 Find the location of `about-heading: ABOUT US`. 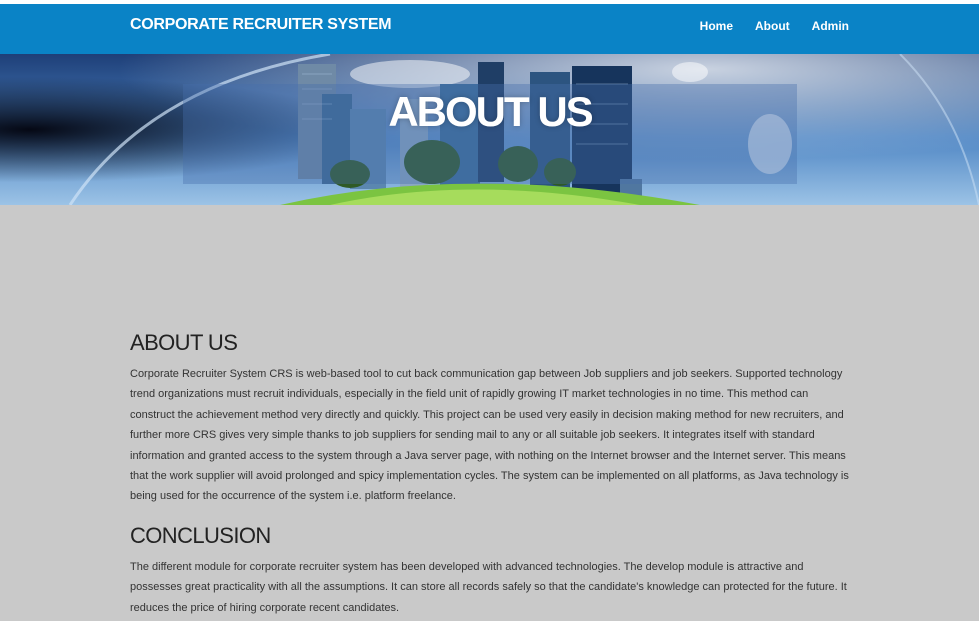

about-heading: ABOUT US is located at coordinates (184, 342).